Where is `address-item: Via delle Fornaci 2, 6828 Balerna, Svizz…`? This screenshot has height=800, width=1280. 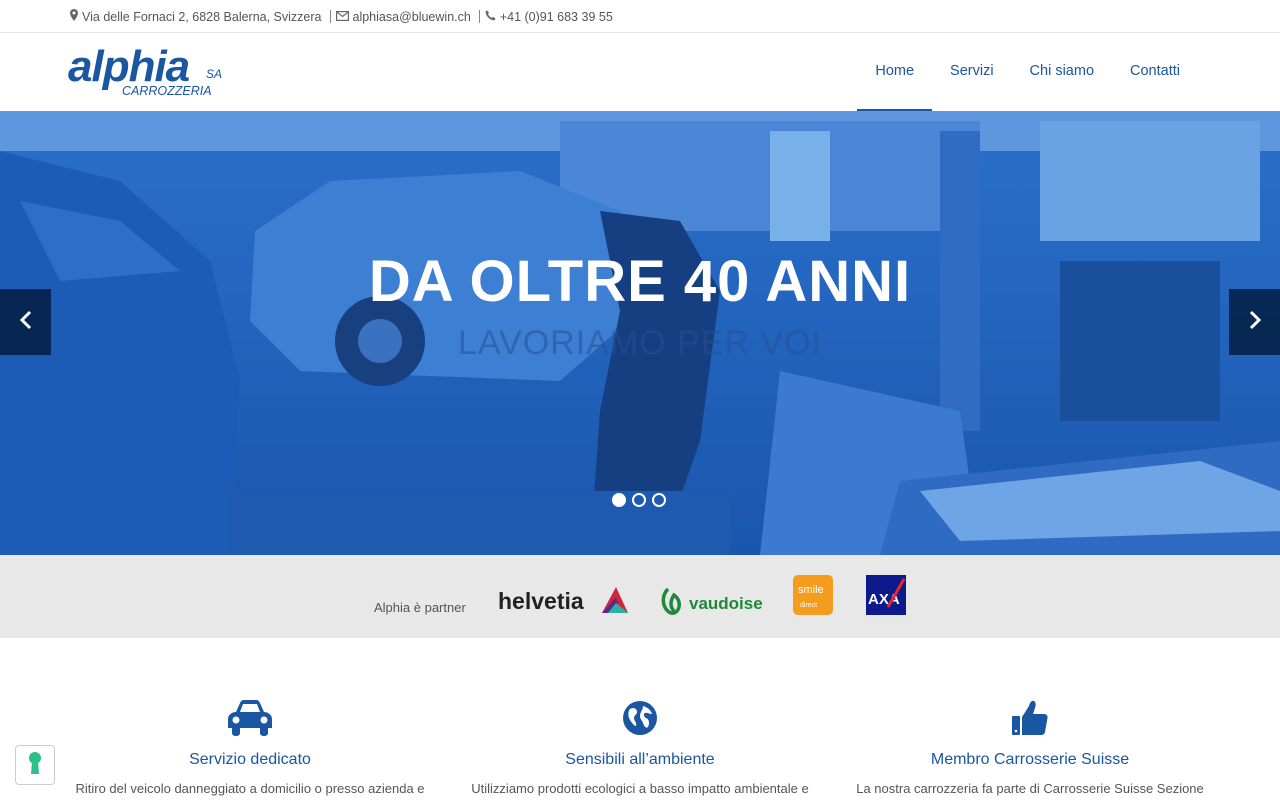
address-item: Via delle Fornaci 2, 6828 Balerna, Svizz… is located at coordinates (196, 16).